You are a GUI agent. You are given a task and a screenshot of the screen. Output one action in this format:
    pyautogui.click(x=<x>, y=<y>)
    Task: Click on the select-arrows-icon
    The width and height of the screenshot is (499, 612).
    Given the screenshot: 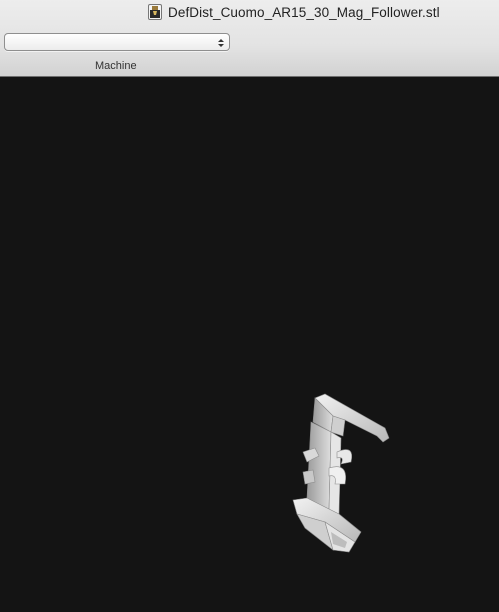 What is the action you would take?
    pyautogui.click(x=221, y=42)
    